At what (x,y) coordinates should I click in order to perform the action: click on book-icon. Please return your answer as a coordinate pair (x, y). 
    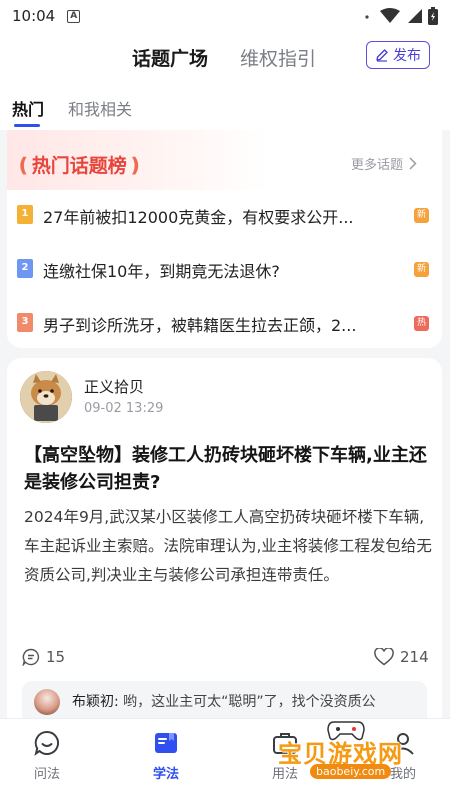
    Looking at the image, I should click on (166, 743).